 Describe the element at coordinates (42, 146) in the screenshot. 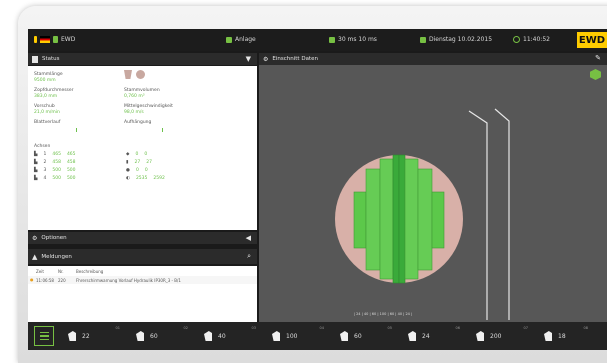

I see `axes-title: Achsen` at that location.